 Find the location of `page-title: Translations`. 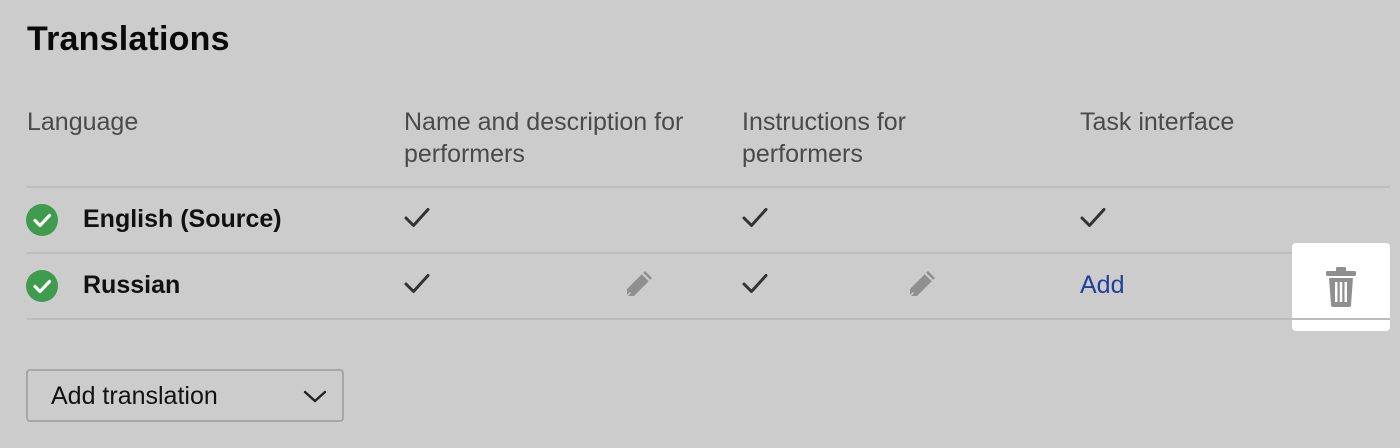

page-title: Translations is located at coordinates (128, 39).